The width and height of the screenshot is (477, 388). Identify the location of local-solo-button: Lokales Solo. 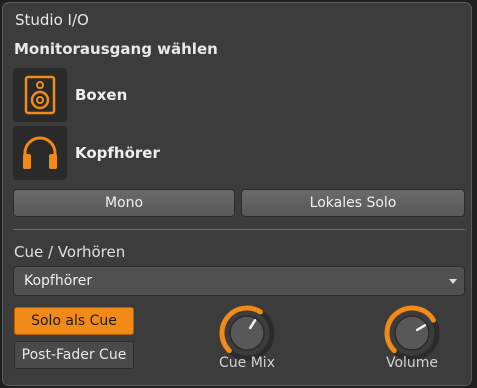
(353, 203).